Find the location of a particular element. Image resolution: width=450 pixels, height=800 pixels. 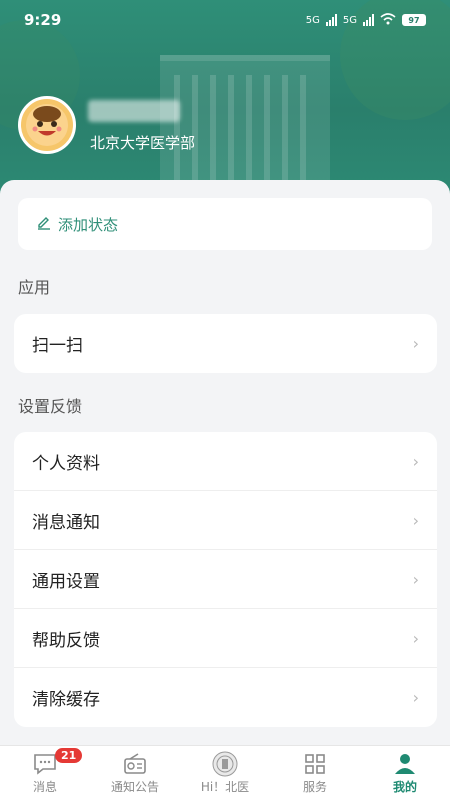

status-time: 9:29 is located at coordinates (43, 20).